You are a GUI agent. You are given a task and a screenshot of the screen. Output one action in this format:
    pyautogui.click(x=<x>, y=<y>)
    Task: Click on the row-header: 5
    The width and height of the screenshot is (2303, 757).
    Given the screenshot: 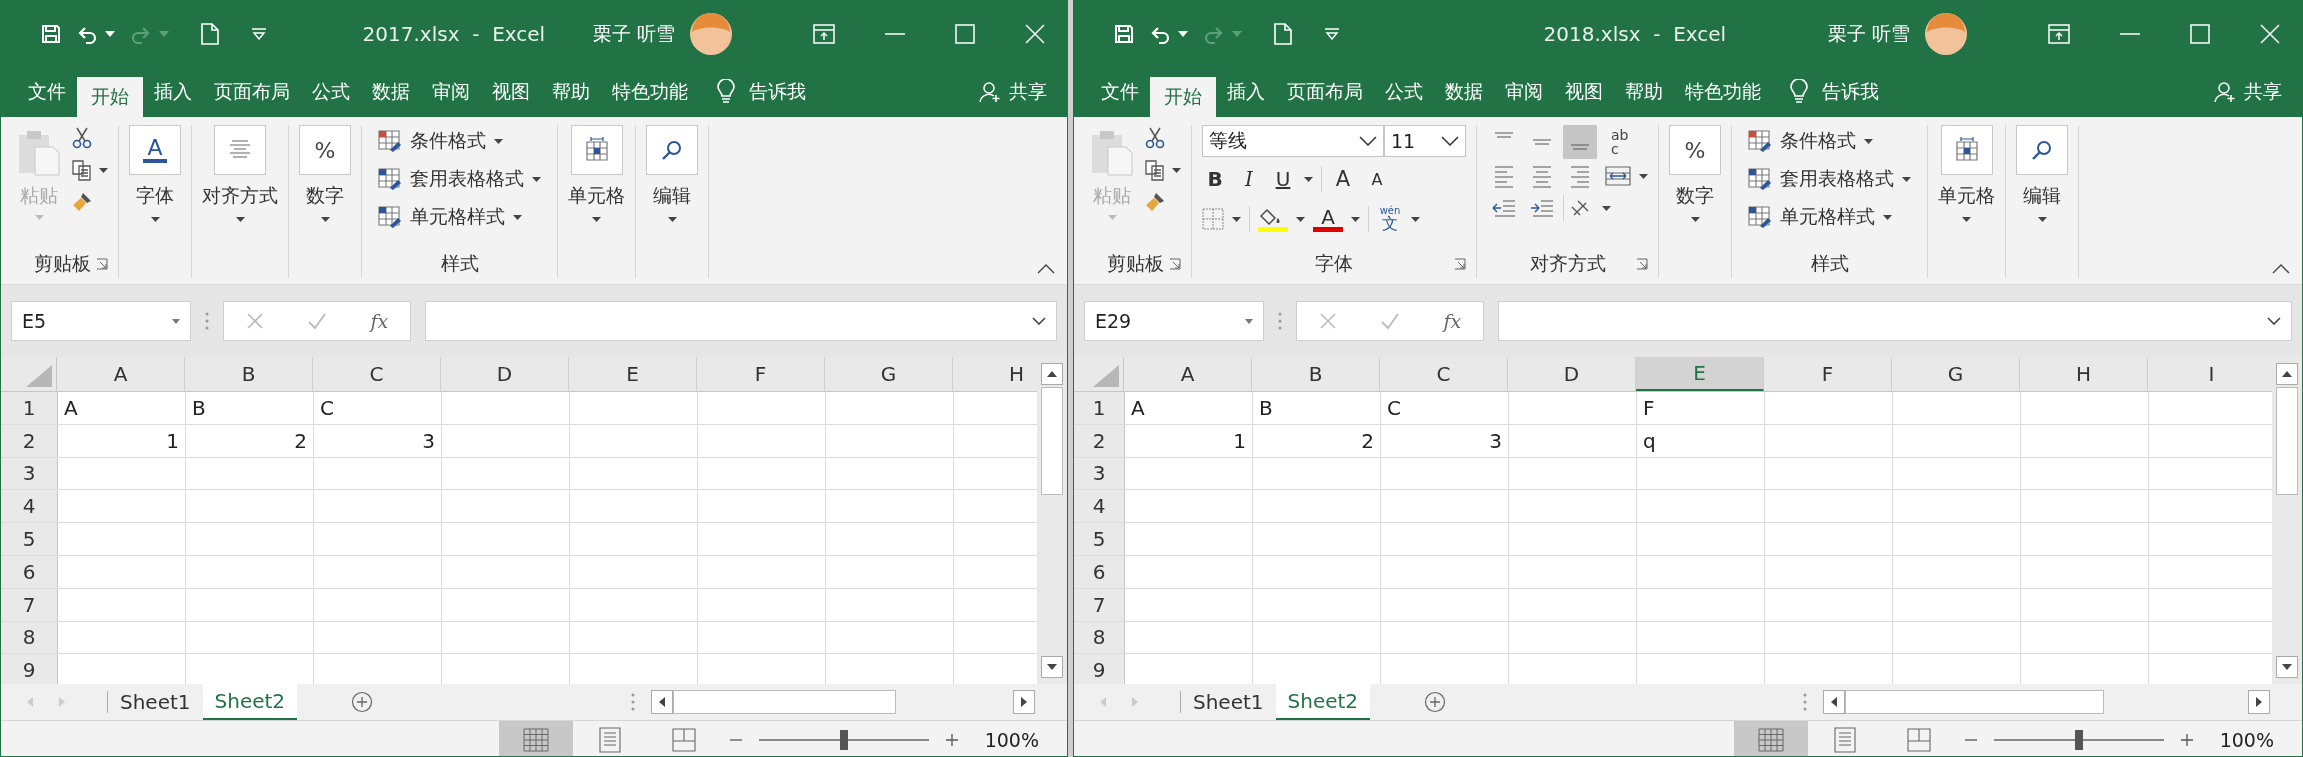 What is the action you would take?
    pyautogui.click(x=1099, y=539)
    